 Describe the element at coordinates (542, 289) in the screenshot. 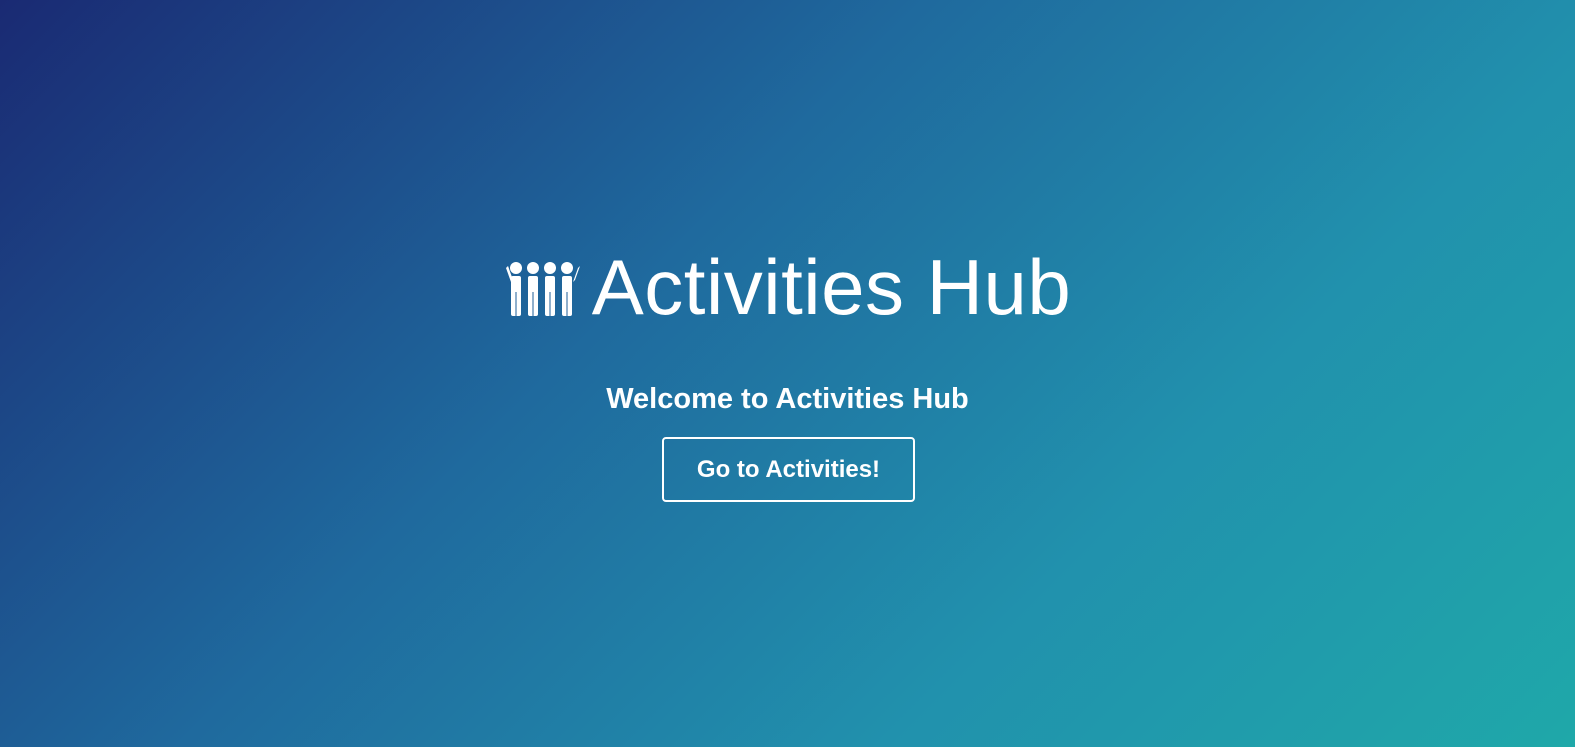

I see `people-group-icon` at that location.